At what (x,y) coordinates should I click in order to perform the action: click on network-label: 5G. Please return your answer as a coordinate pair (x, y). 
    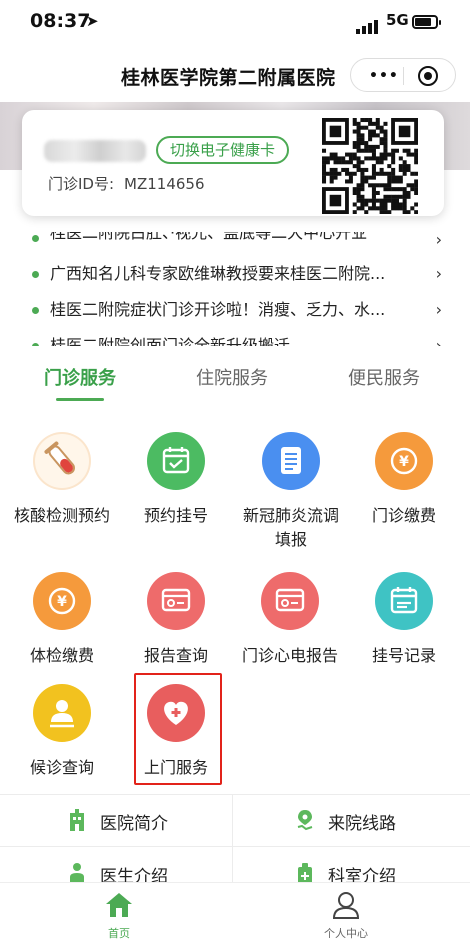
    Looking at the image, I should click on (397, 20).